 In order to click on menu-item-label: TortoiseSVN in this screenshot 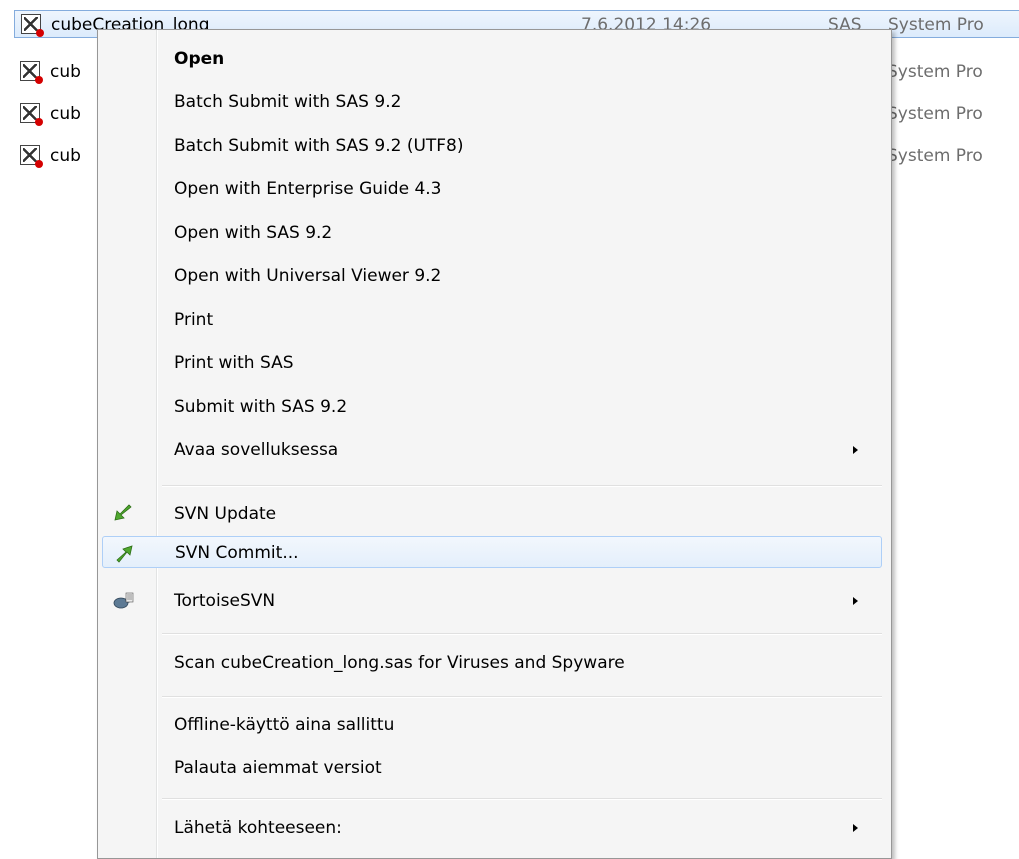, I will do `click(225, 601)`.